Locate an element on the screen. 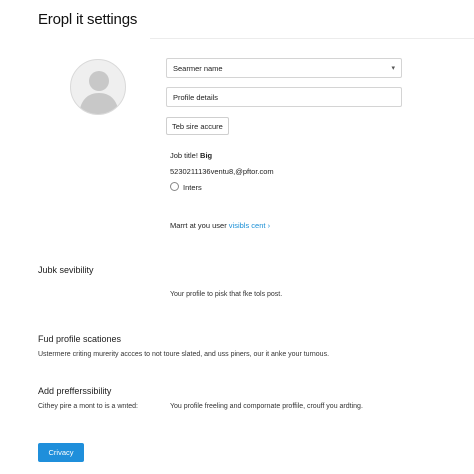  manage-text: Marrt at you user is located at coordinates (198, 225).